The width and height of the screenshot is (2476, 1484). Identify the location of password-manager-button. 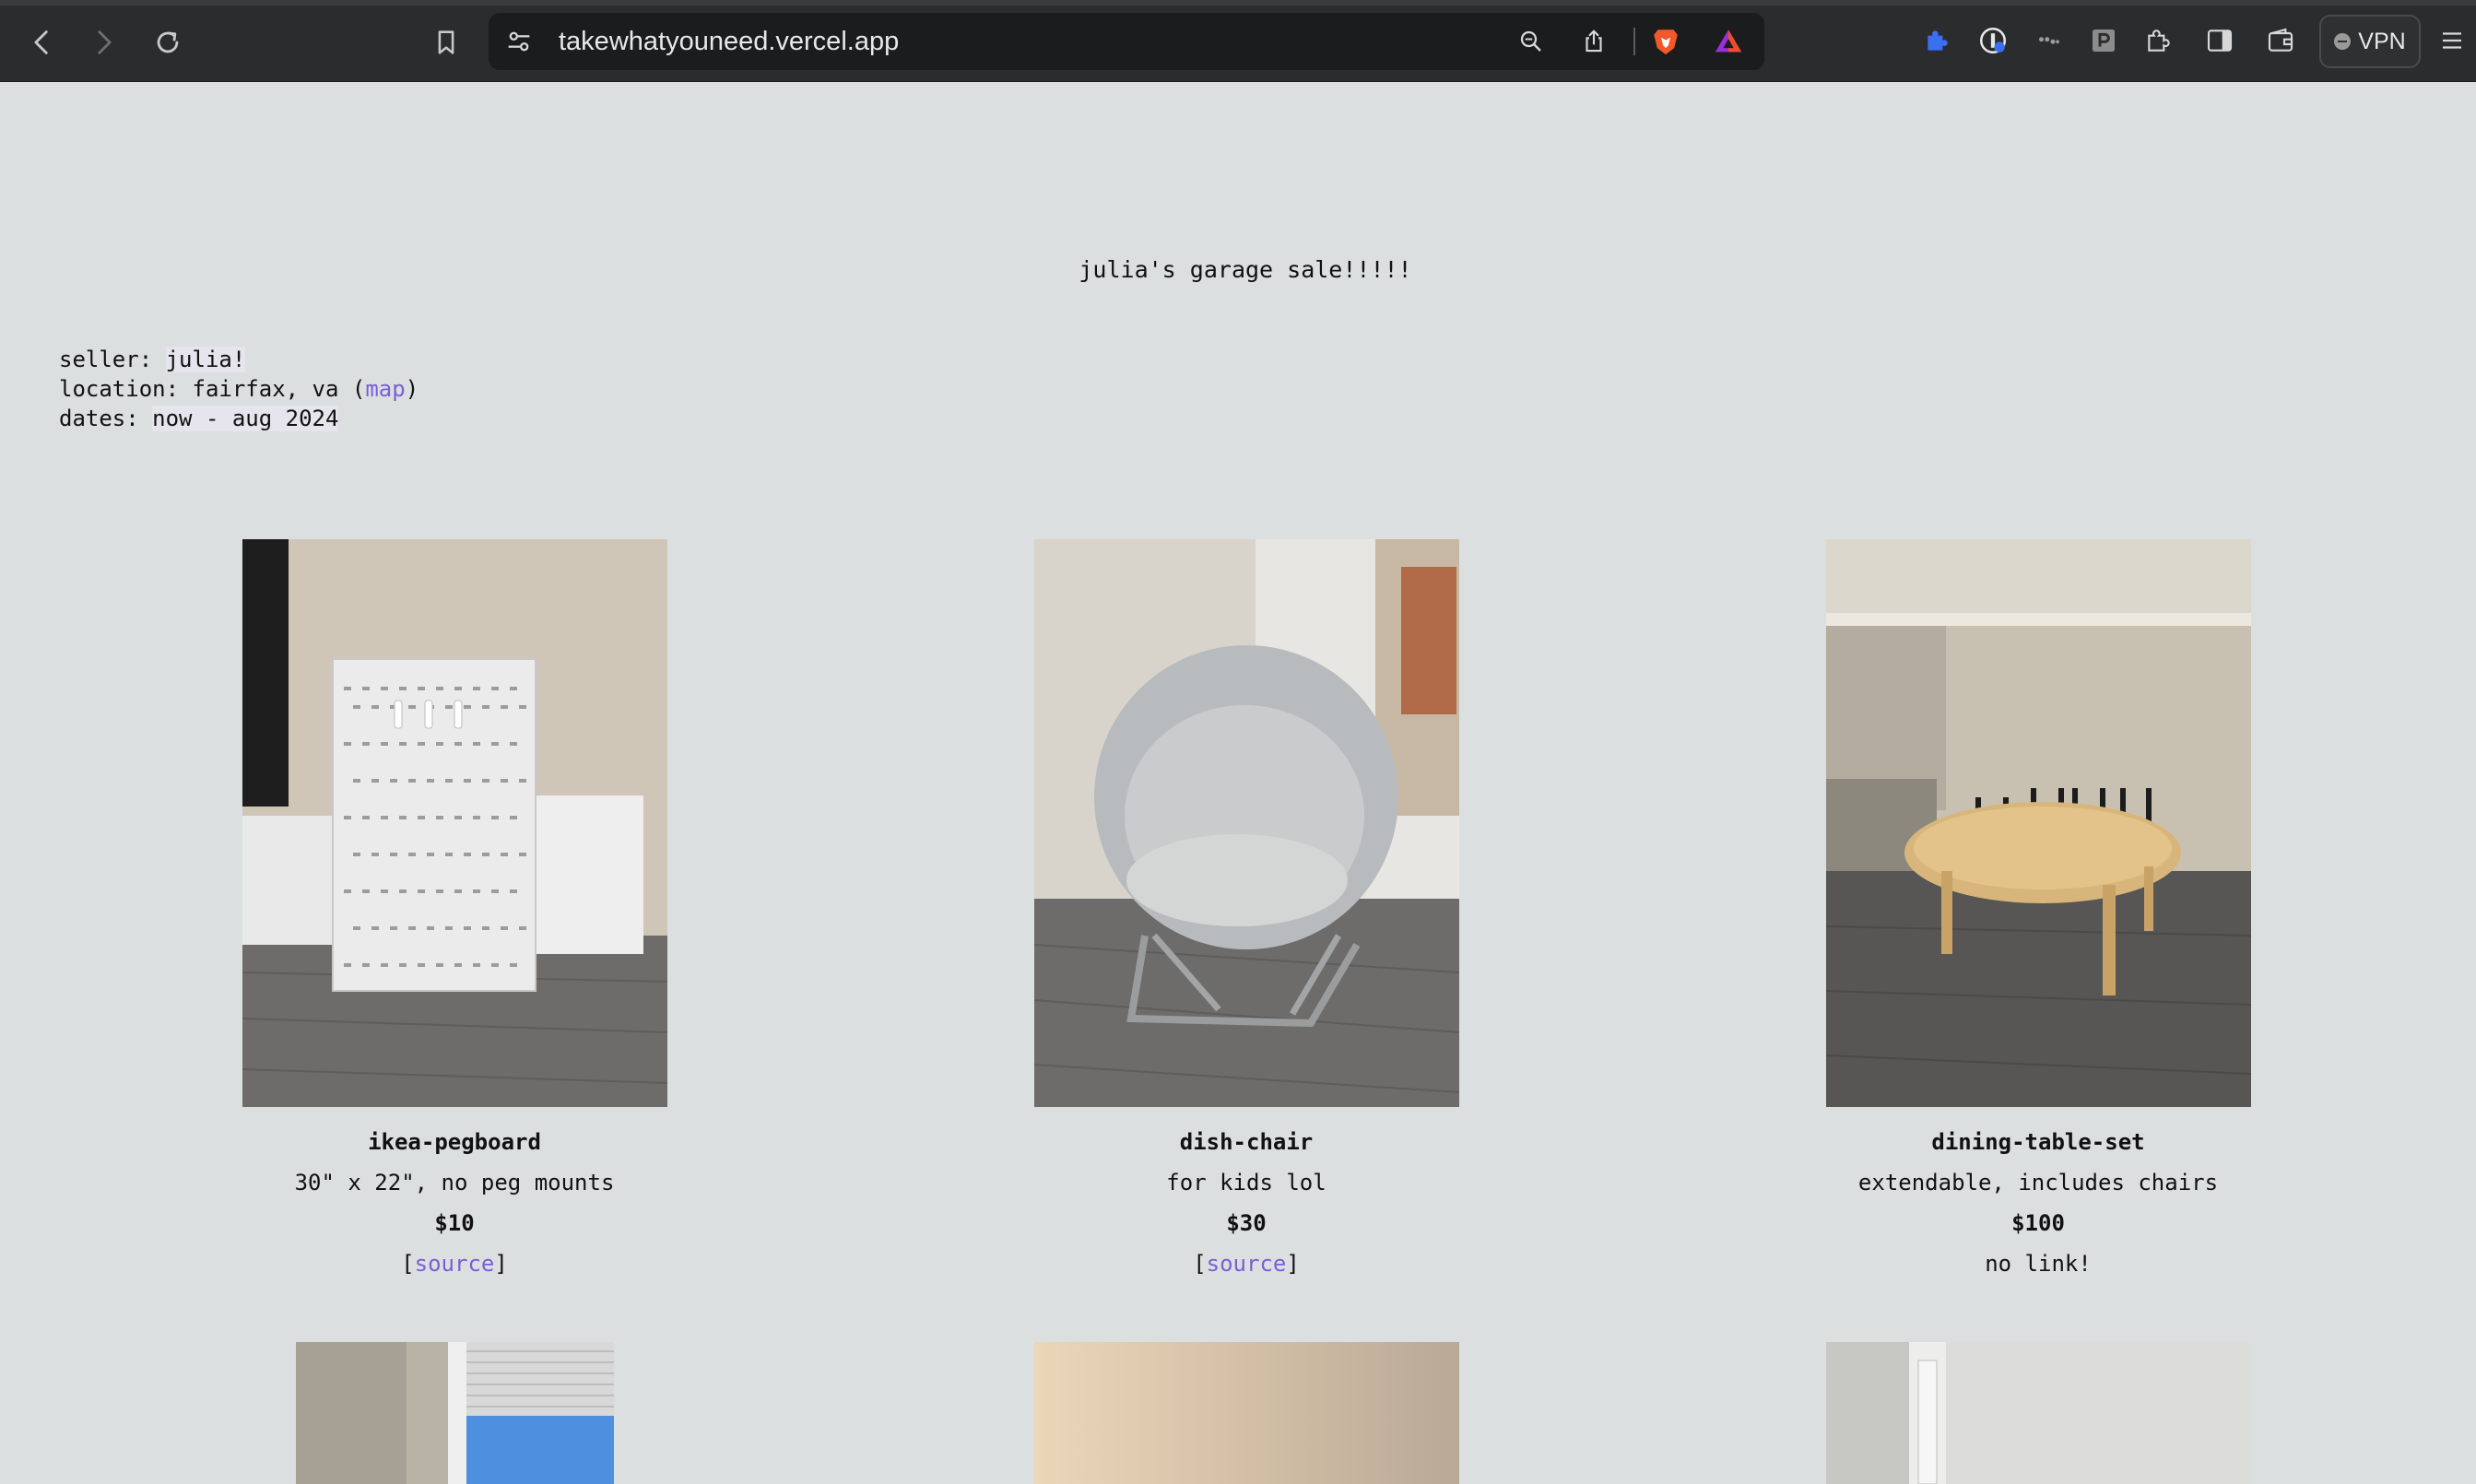
(1993, 40).